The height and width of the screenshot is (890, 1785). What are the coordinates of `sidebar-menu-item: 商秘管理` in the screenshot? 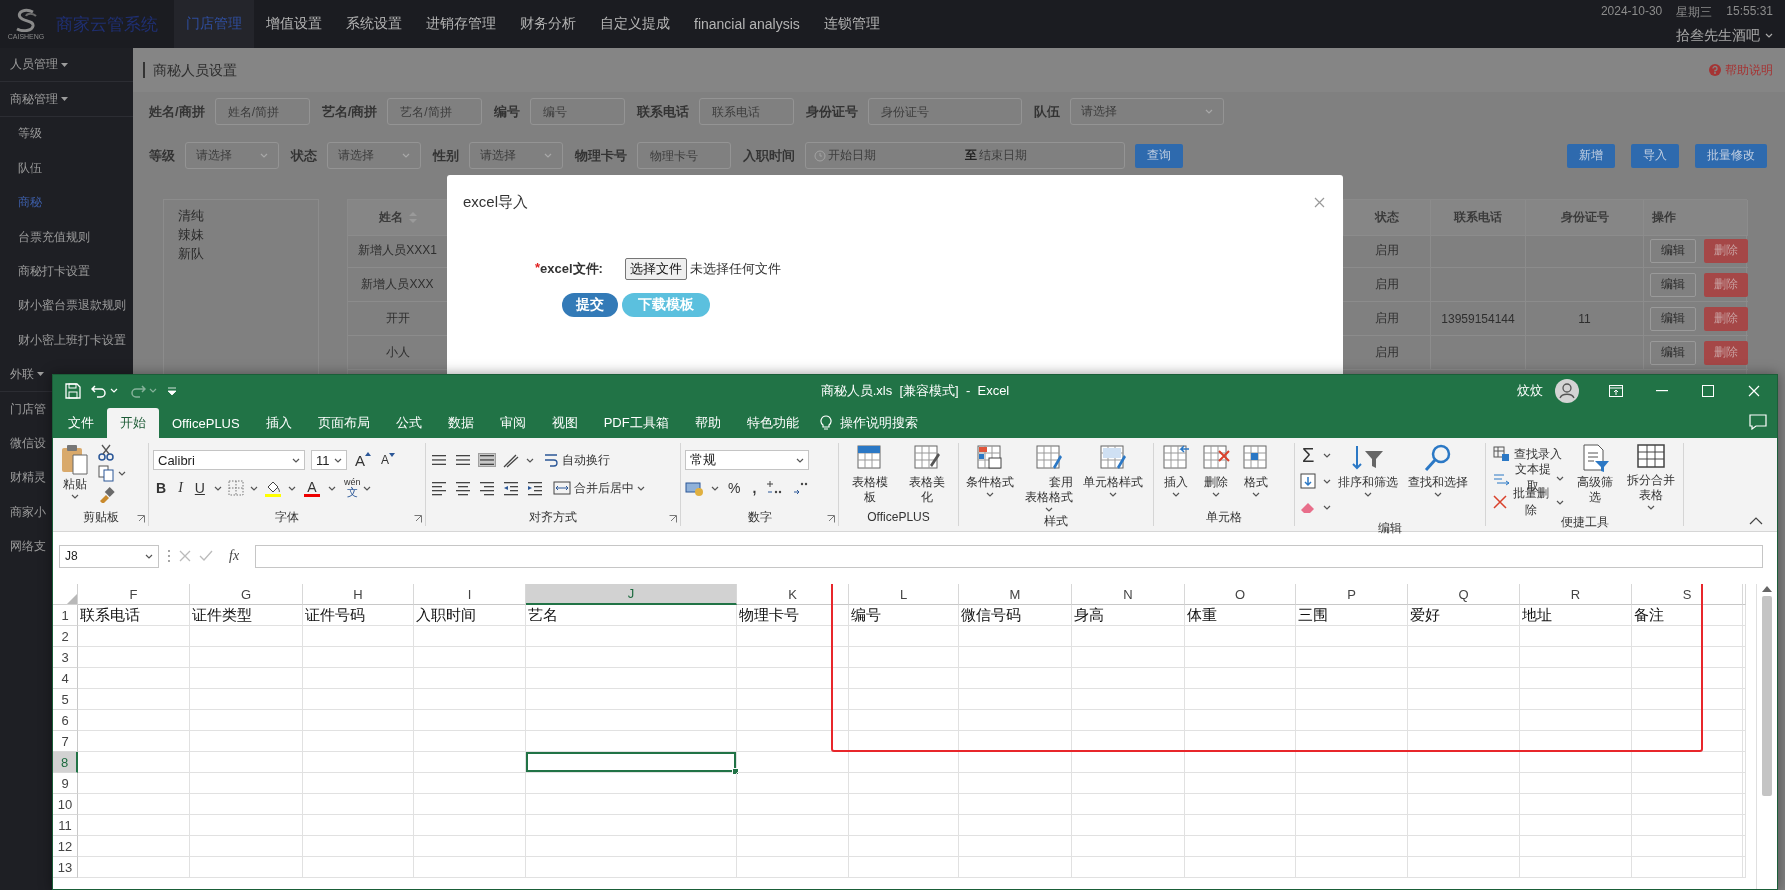 It's located at (39, 99).